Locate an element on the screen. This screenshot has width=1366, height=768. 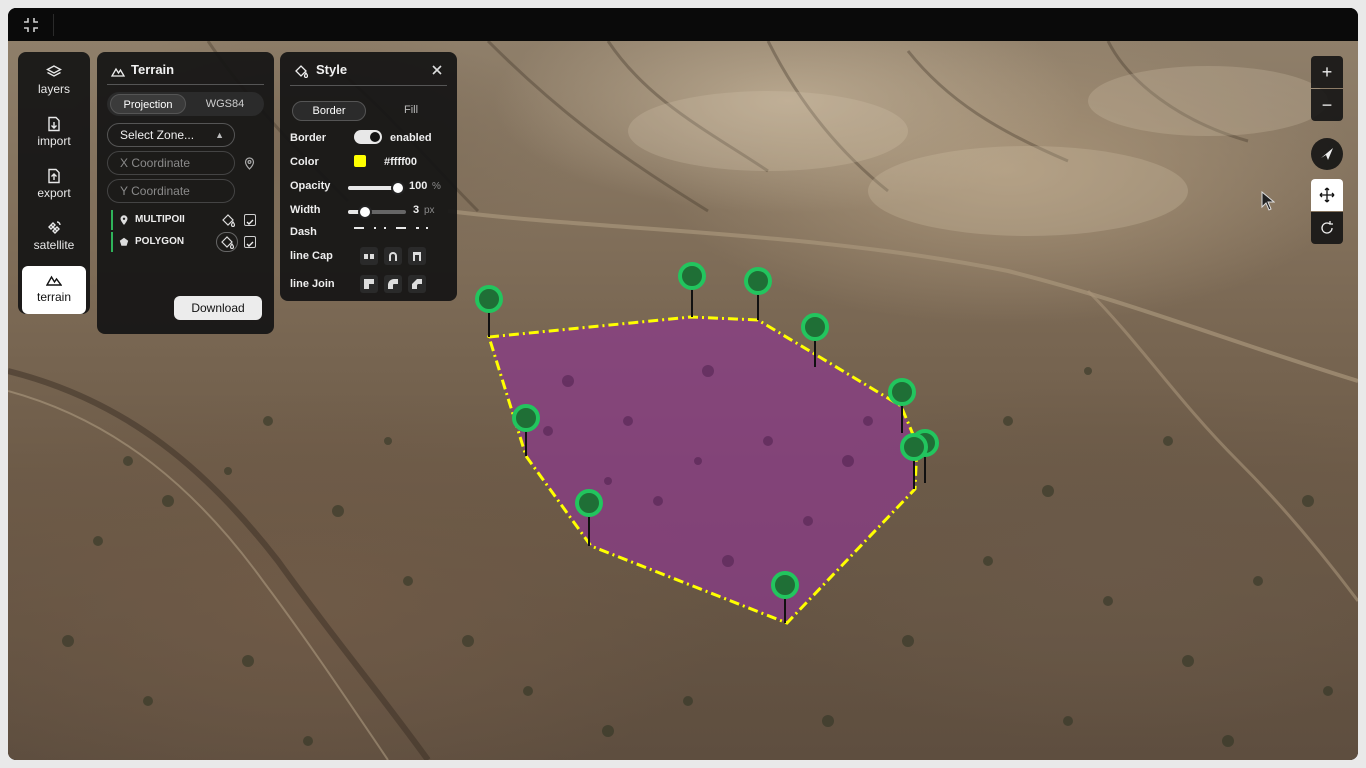
export-icon is located at coordinates (54, 176).